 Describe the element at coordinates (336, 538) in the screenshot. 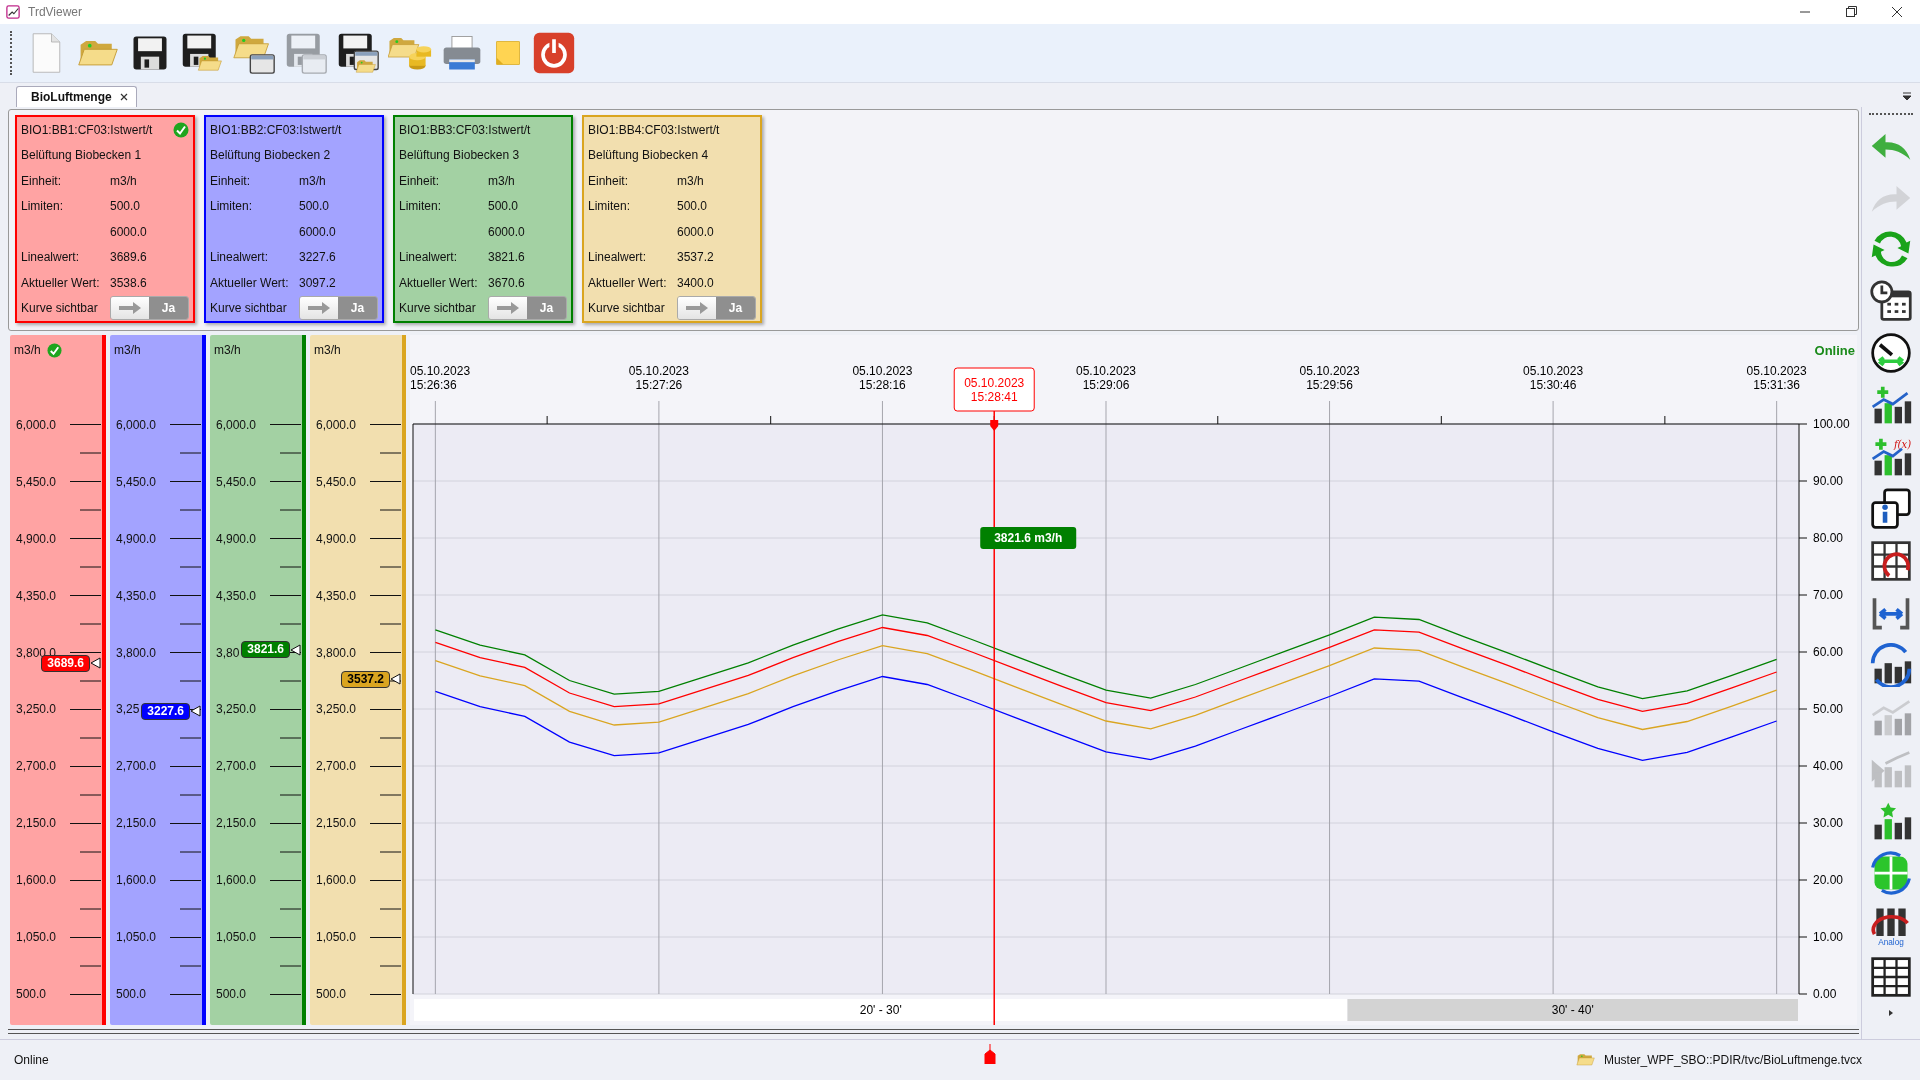

I see `axis-label: 4,900.0` at that location.